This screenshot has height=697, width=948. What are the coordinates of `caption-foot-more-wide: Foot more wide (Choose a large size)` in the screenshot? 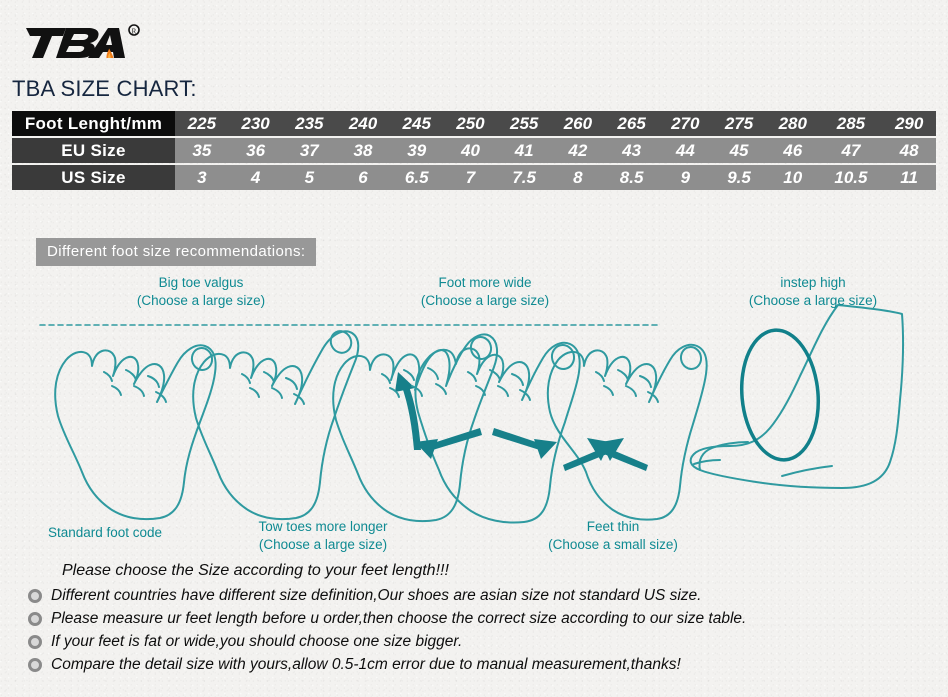 It's located at (485, 292).